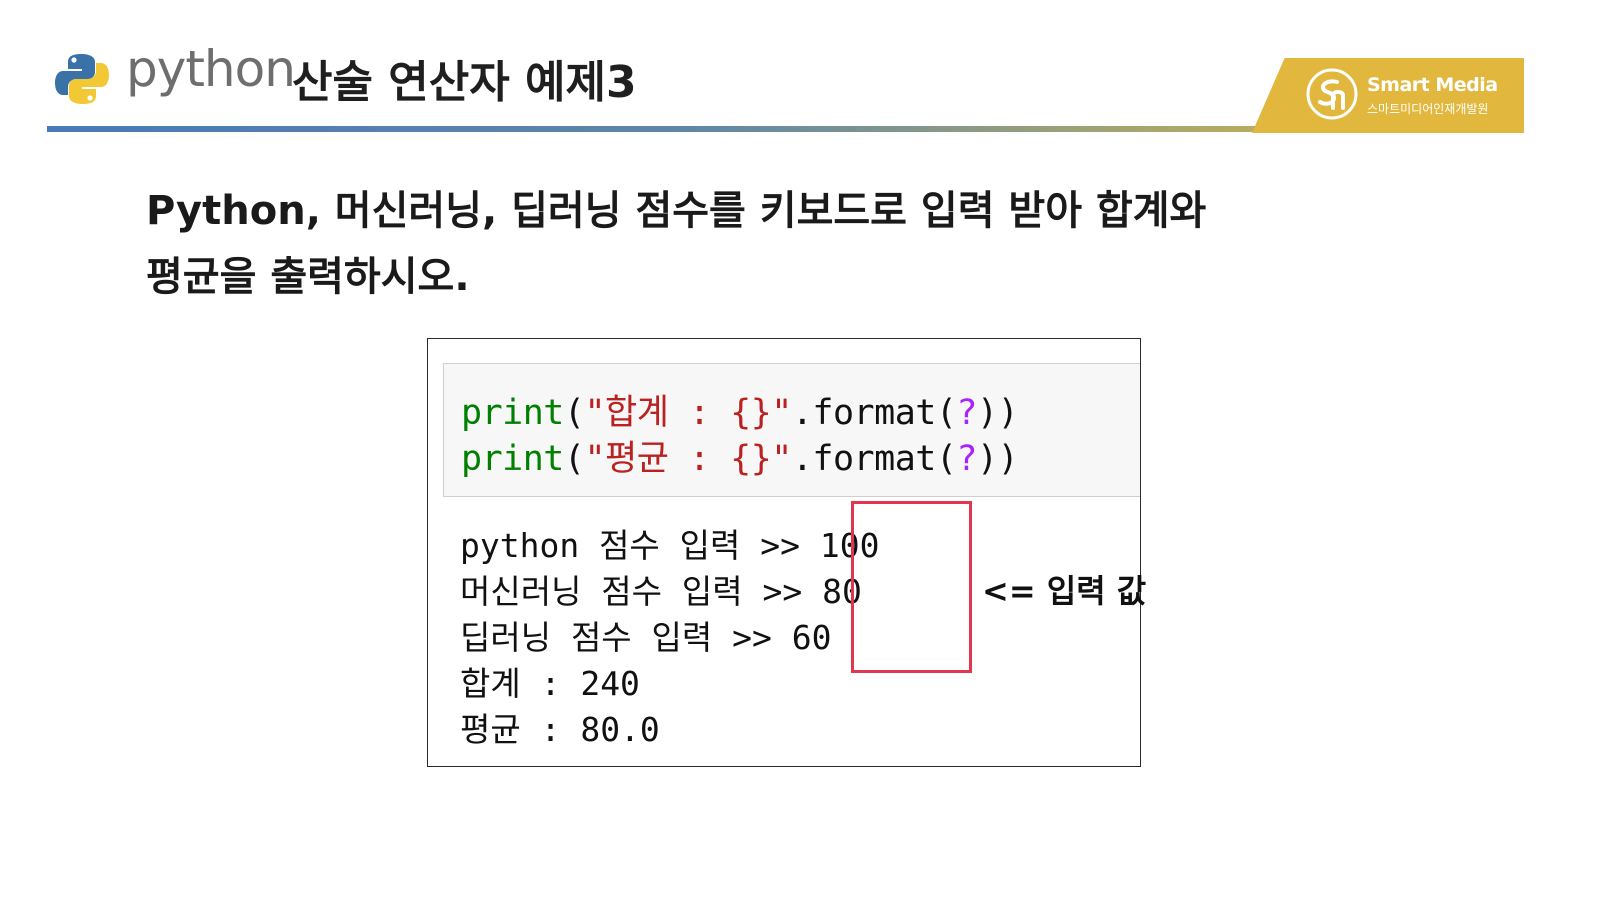 This screenshot has width=1600, height=900. I want to click on code-line-2: print("평균 : {}".format(?)), so click(740, 455).